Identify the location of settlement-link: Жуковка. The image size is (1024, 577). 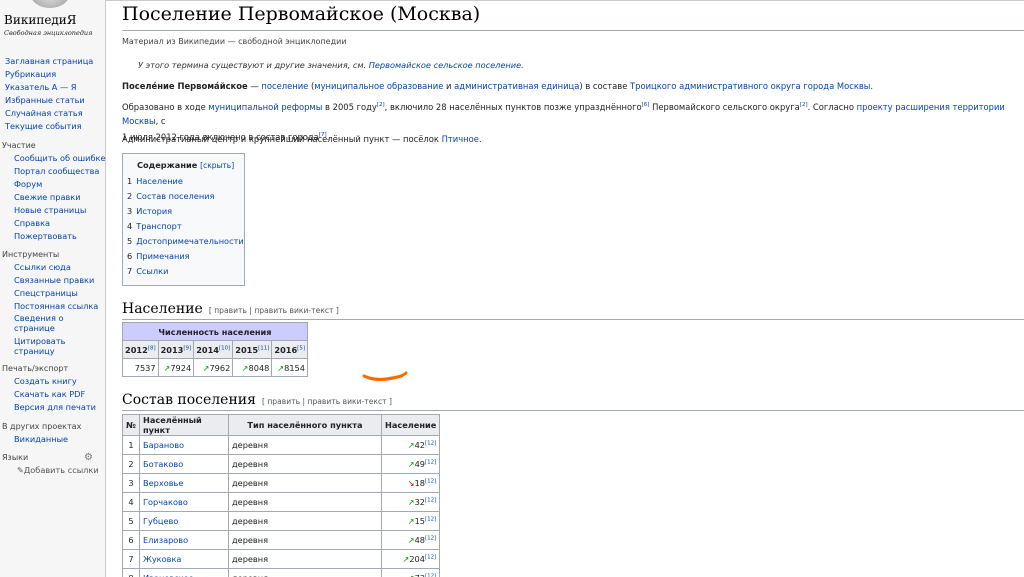
(162, 559).